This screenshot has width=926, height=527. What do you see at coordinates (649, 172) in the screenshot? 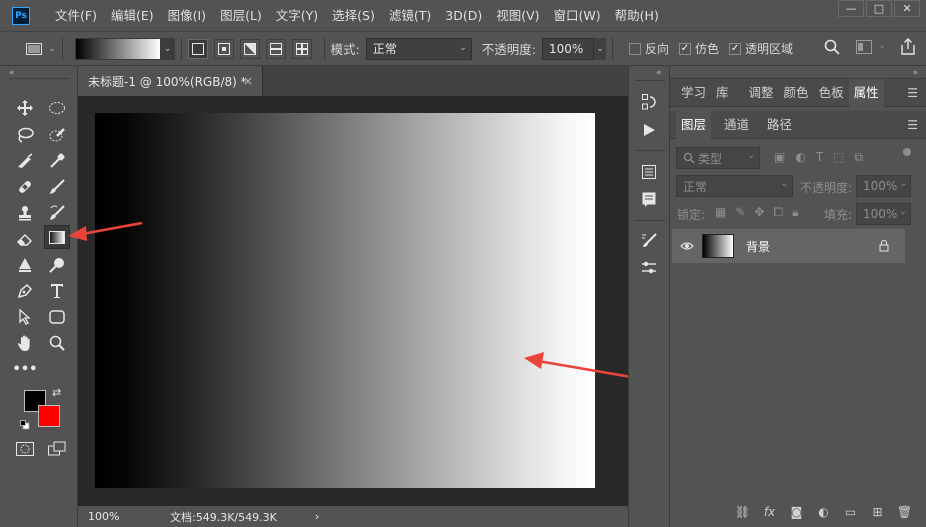
I see `properties-panel-icon` at bounding box center [649, 172].